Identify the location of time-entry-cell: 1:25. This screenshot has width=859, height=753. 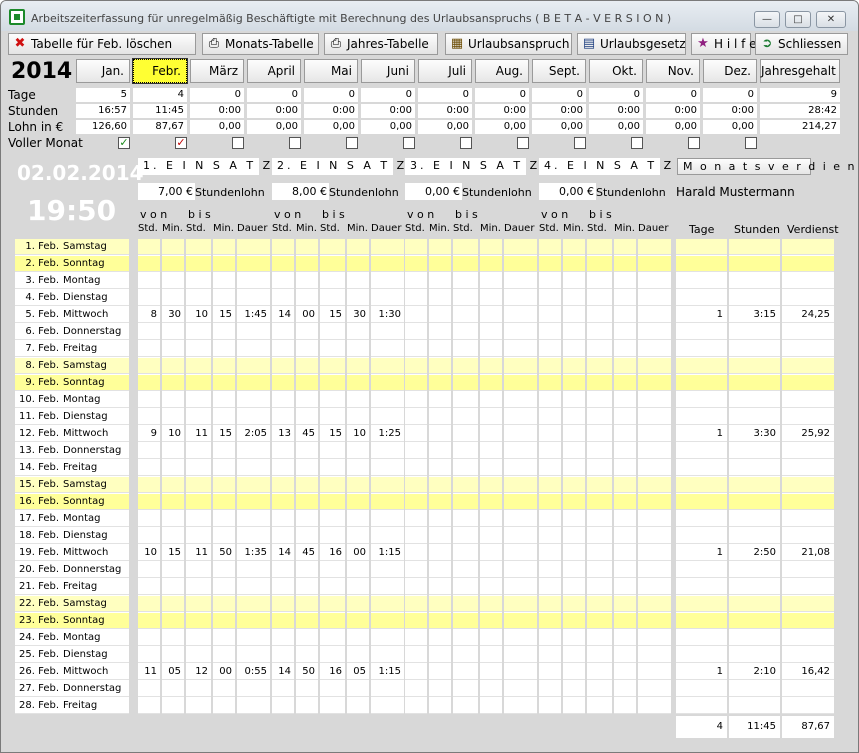
(387, 434).